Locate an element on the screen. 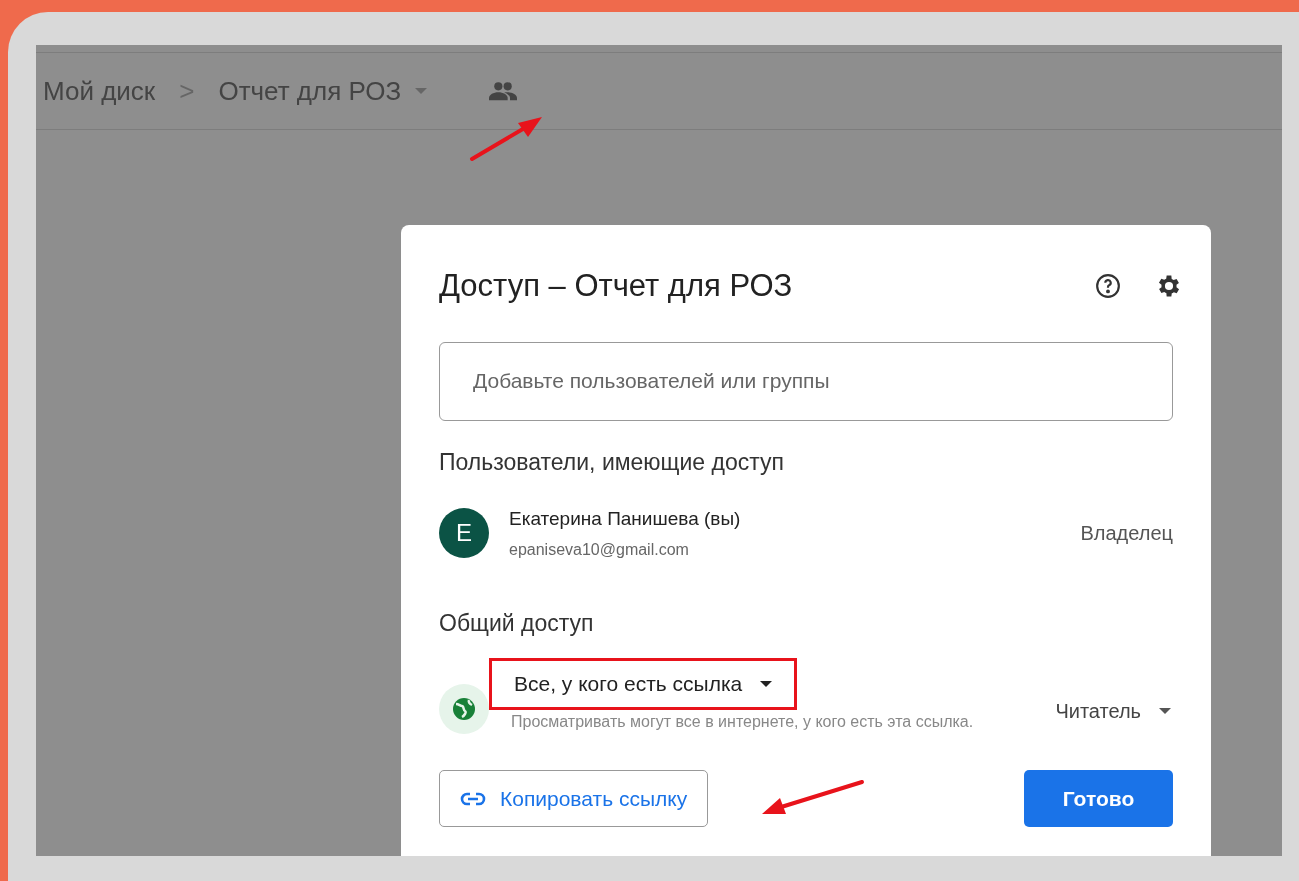  role-dropdown: Читатель is located at coordinates (1113, 711).